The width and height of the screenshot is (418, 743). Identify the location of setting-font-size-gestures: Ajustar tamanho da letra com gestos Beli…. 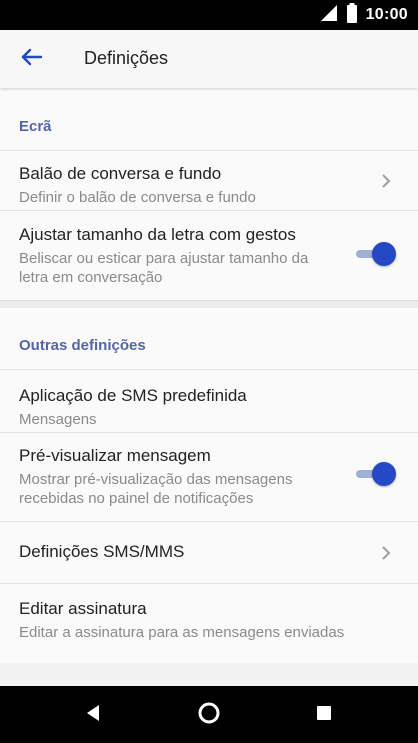
(209, 255).